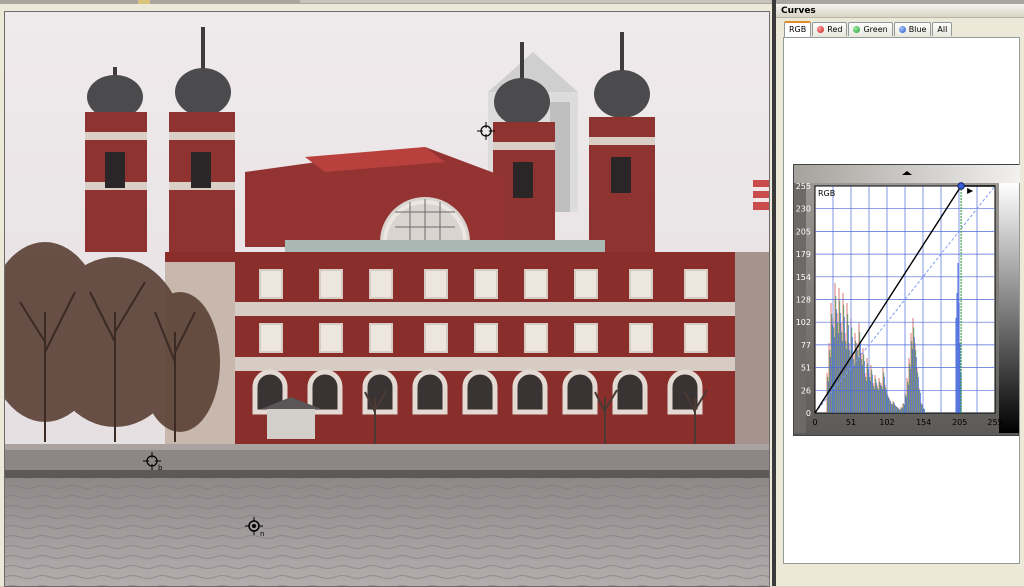  I want to click on tab-all: All, so click(942, 29).